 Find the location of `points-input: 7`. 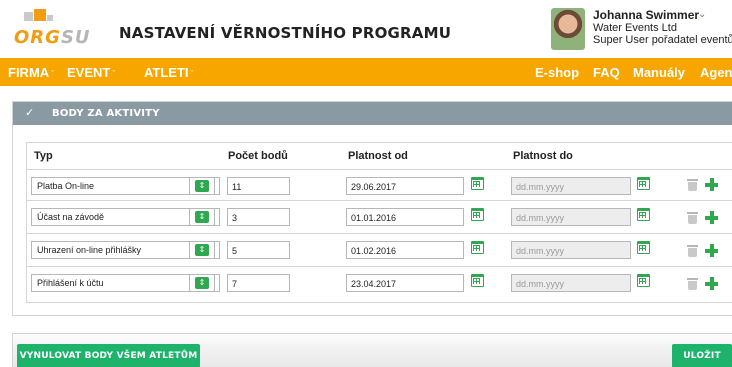

points-input: 7 is located at coordinates (258, 283).